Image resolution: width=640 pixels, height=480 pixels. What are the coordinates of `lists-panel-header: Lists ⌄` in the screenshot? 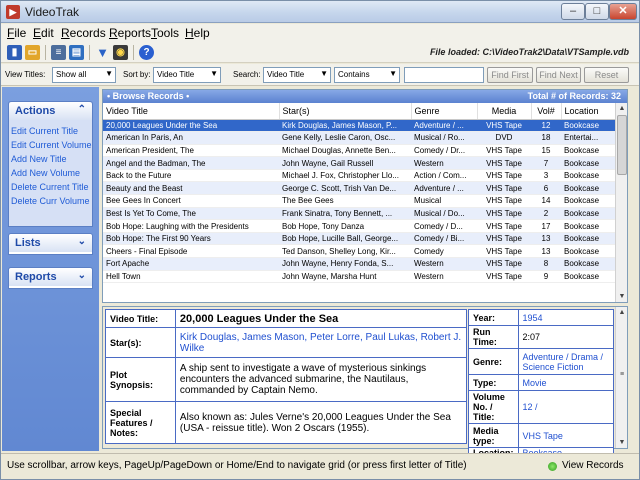 It's located at (50, 243).